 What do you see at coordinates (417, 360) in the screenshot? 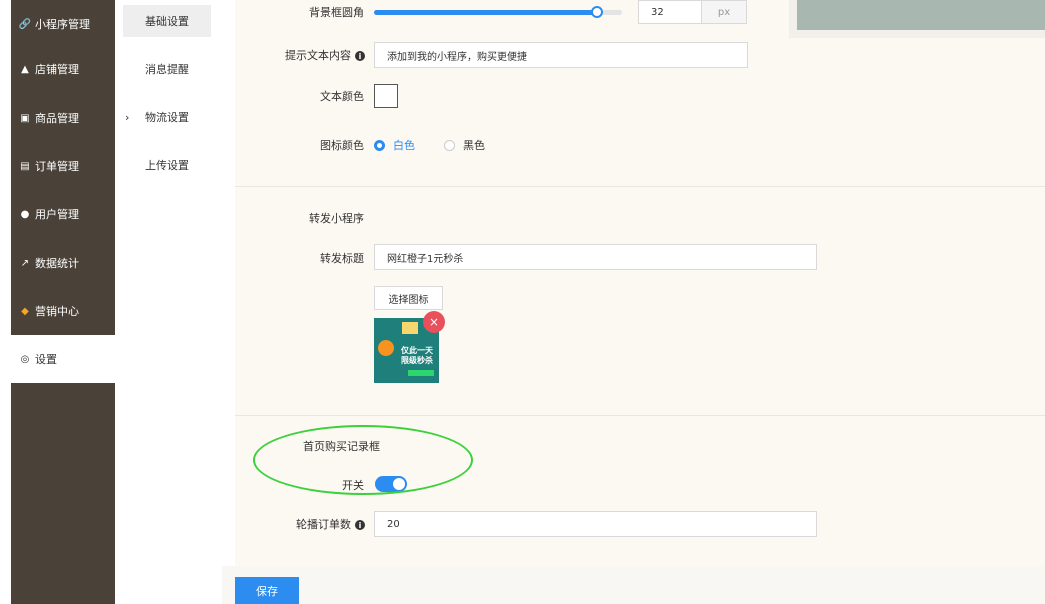
I see `thumb-line-2: 限级秒杀` at bounding box center [417, 360].